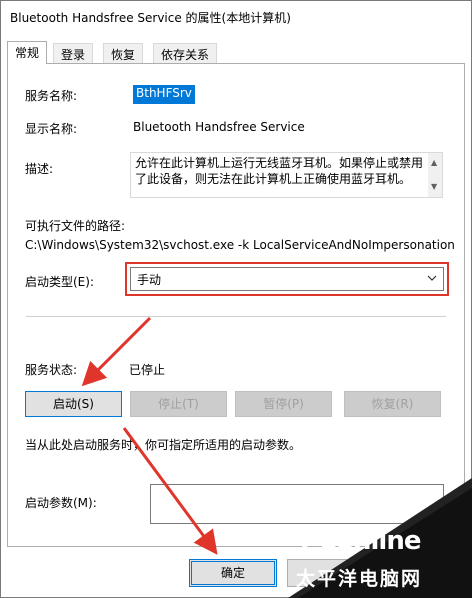  I want to click on watermark-brand-cn: 太平洋电脑网, so click(359, 579).